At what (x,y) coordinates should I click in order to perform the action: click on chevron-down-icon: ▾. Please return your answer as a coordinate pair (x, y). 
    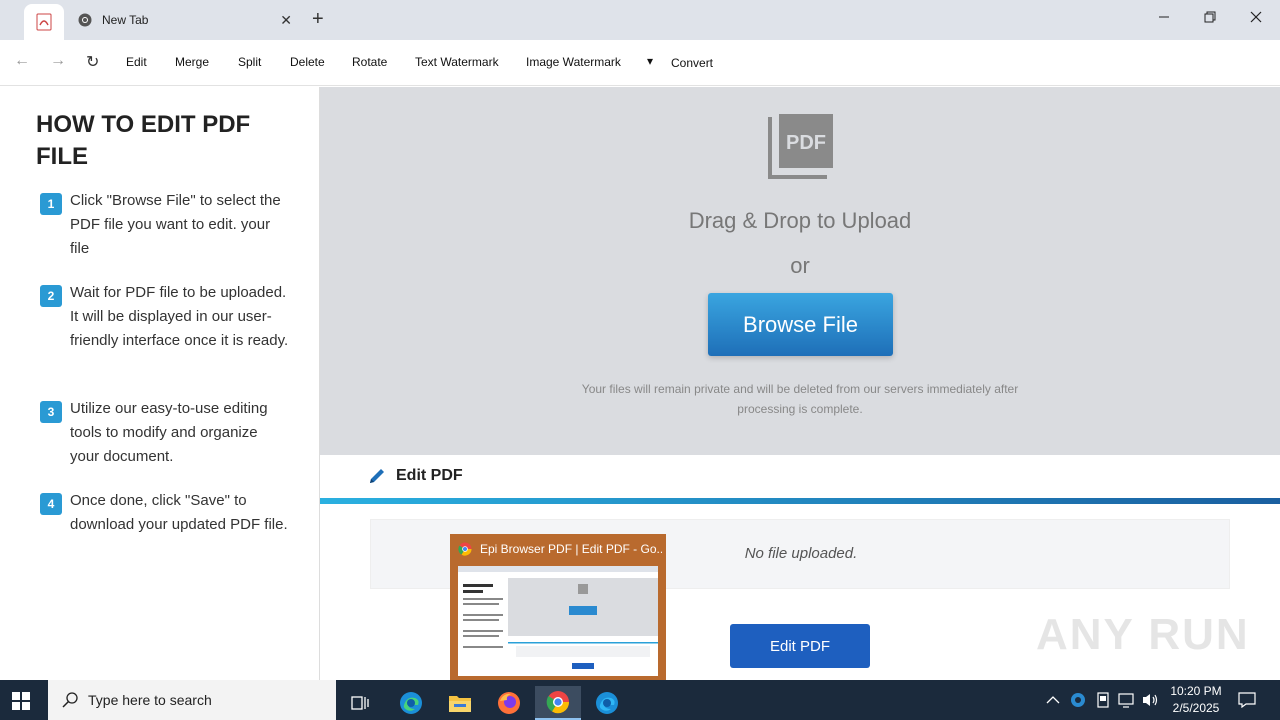
    Looking at the image, I should click on (650, 61).